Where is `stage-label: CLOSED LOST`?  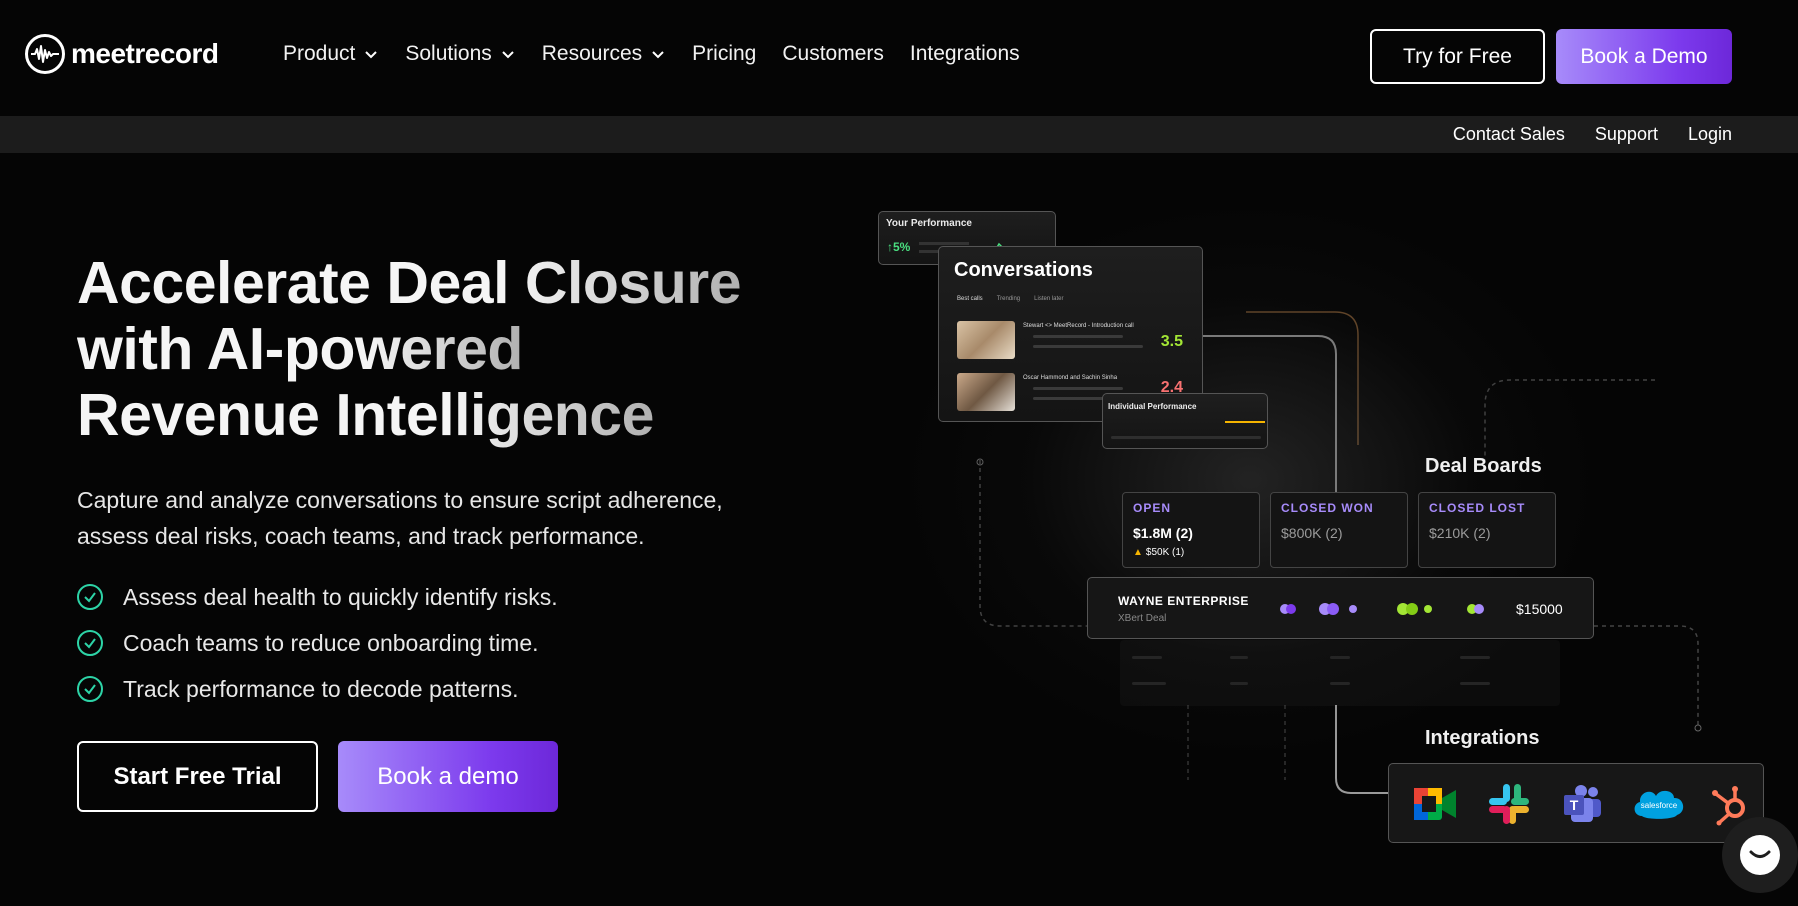
stage-label: CLOSED LOST is located at coordinates (1477, 508).